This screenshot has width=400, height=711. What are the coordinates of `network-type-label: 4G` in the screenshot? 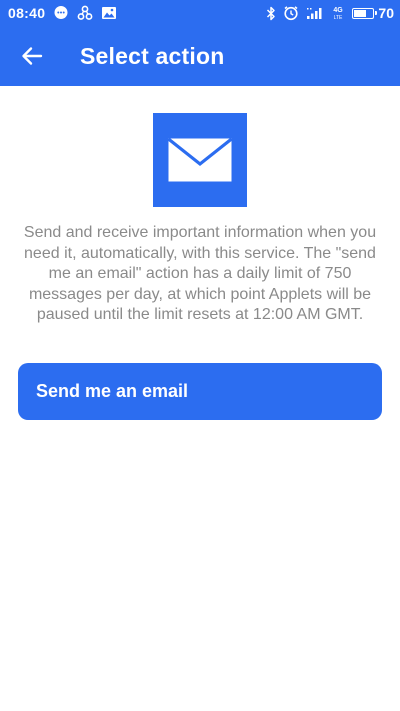 It's located at (339, 10).